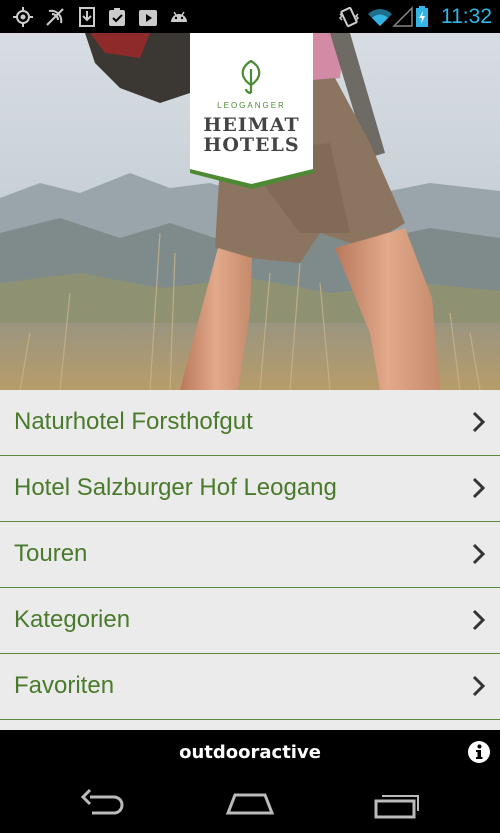  Describe the element at coordinates (72, 619) in the screenshot. I see `menu-item-label: Kategorien` at that location.